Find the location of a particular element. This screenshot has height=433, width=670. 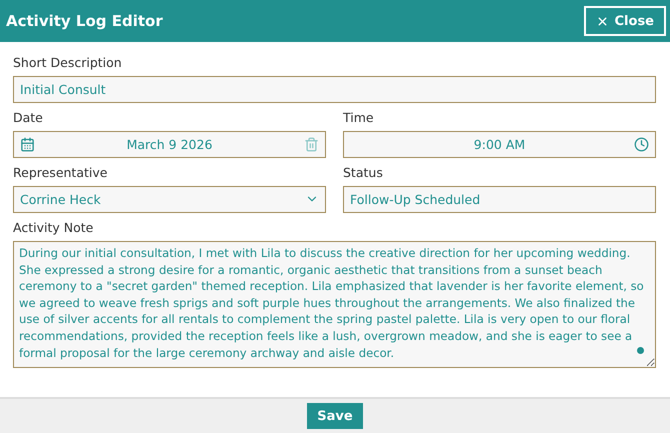

window-title: Activity Log Editor is located at coordinates (84, 21).